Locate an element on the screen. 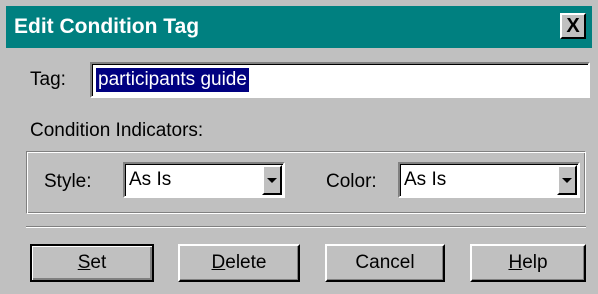  style-dropdown-button is located at coordinates (272, 180).